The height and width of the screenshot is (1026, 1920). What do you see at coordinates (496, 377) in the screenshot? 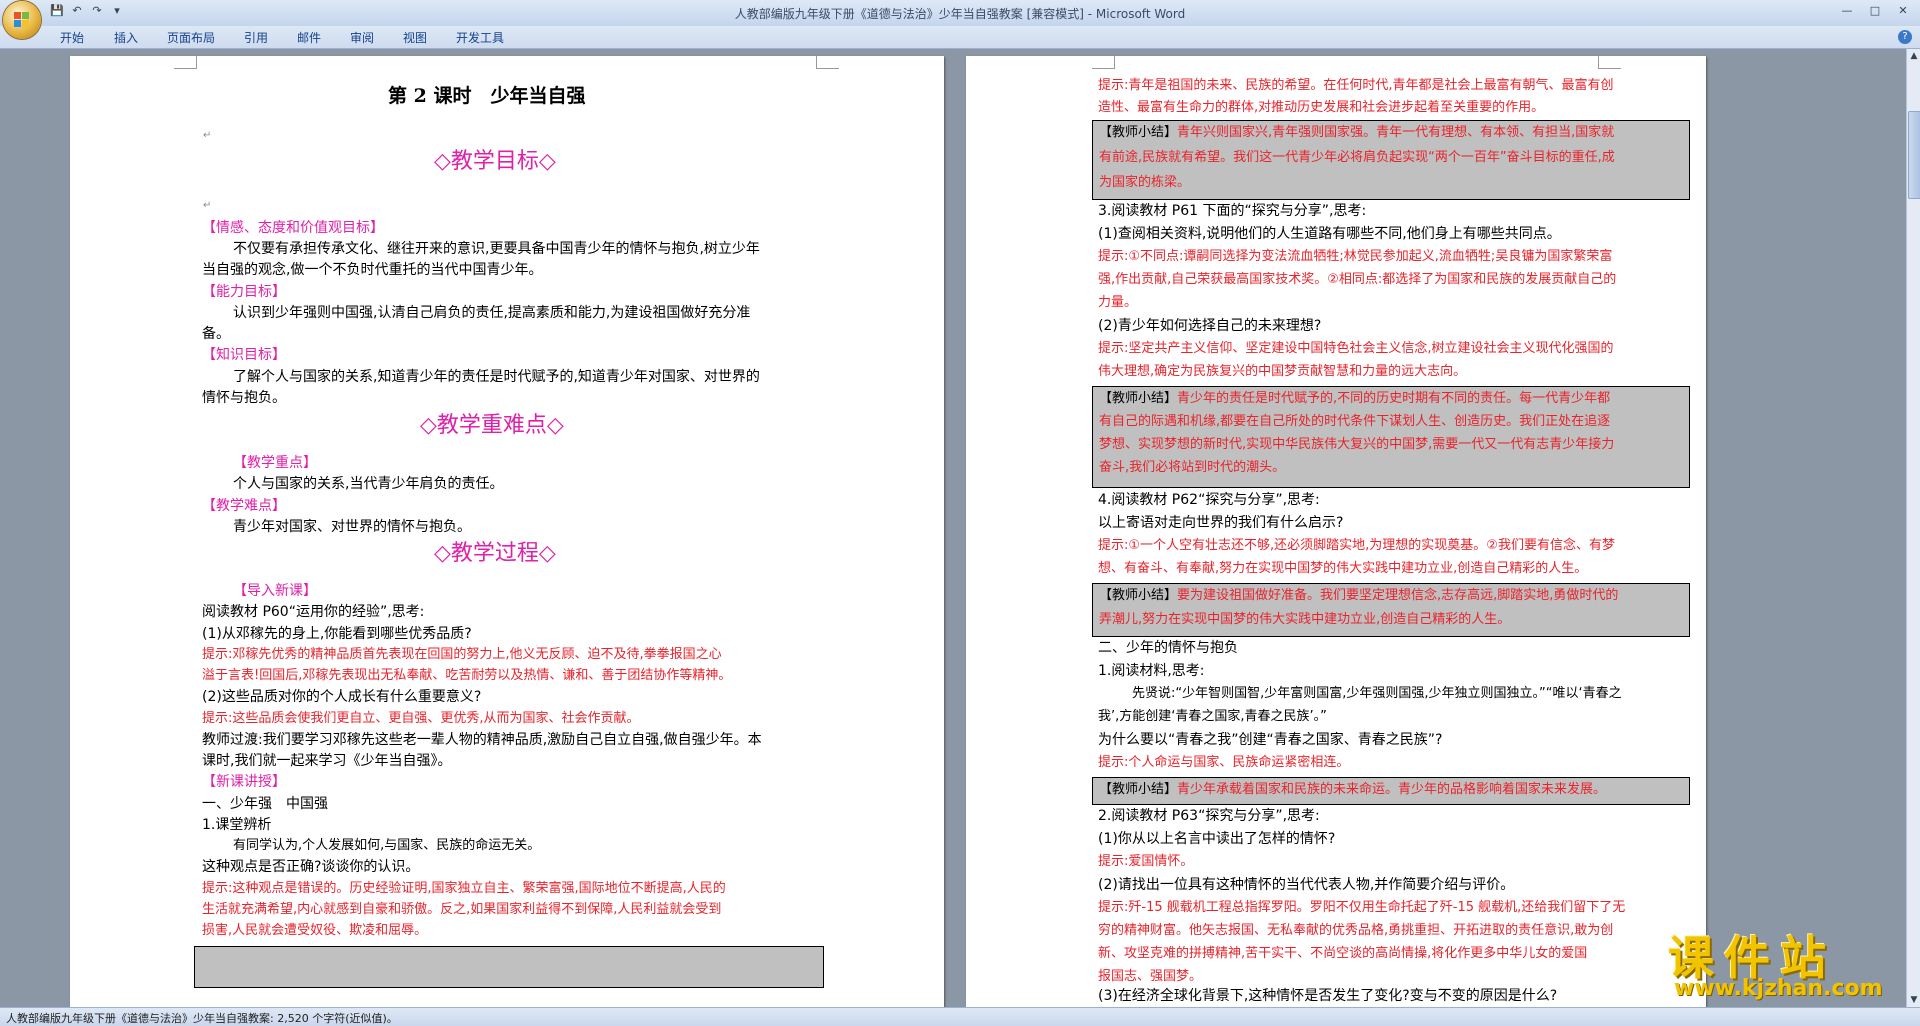
I see `paragraph-line: 了解个人与国家的关系,知道青少年的责任是时代赋予的,知道青少年对国家、对世界的` at bounding box center [496, 377].